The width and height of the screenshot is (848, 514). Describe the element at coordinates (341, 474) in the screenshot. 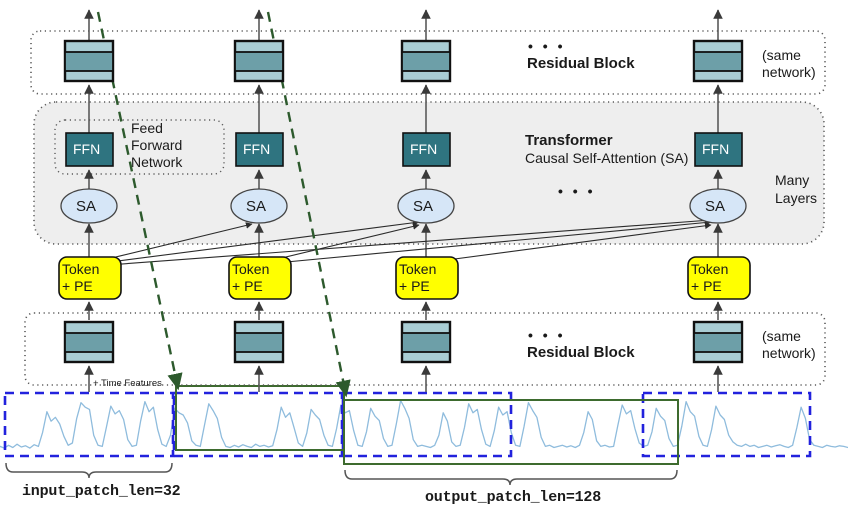

I see `patch-length-braces` at that location.